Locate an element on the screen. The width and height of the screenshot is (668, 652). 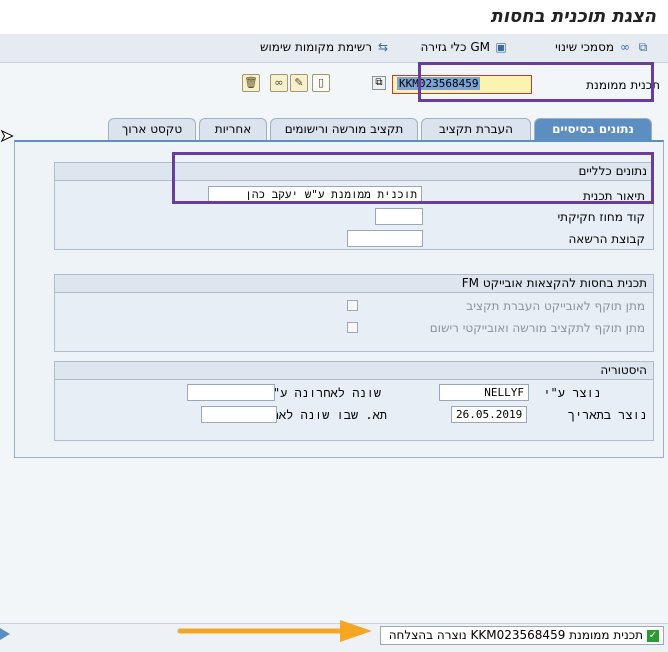
edit-pencil-icon: ✎ is located at coordinates (299, 83).